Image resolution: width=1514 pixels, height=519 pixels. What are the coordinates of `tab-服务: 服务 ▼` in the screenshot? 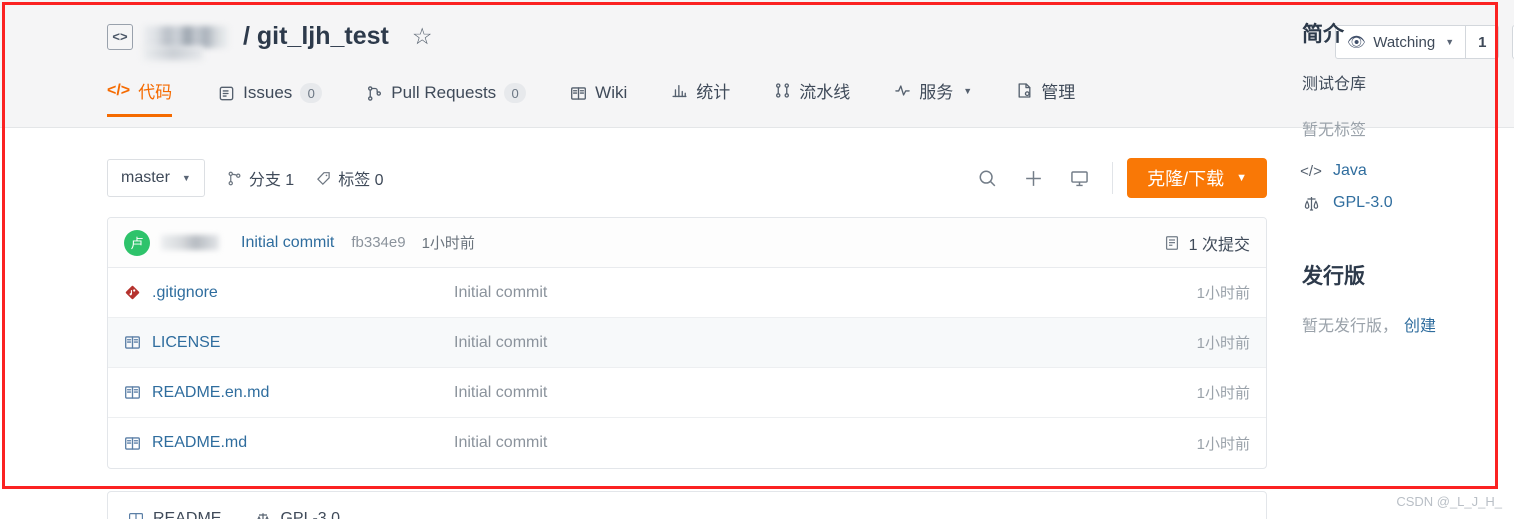 It's located at (933, 97).